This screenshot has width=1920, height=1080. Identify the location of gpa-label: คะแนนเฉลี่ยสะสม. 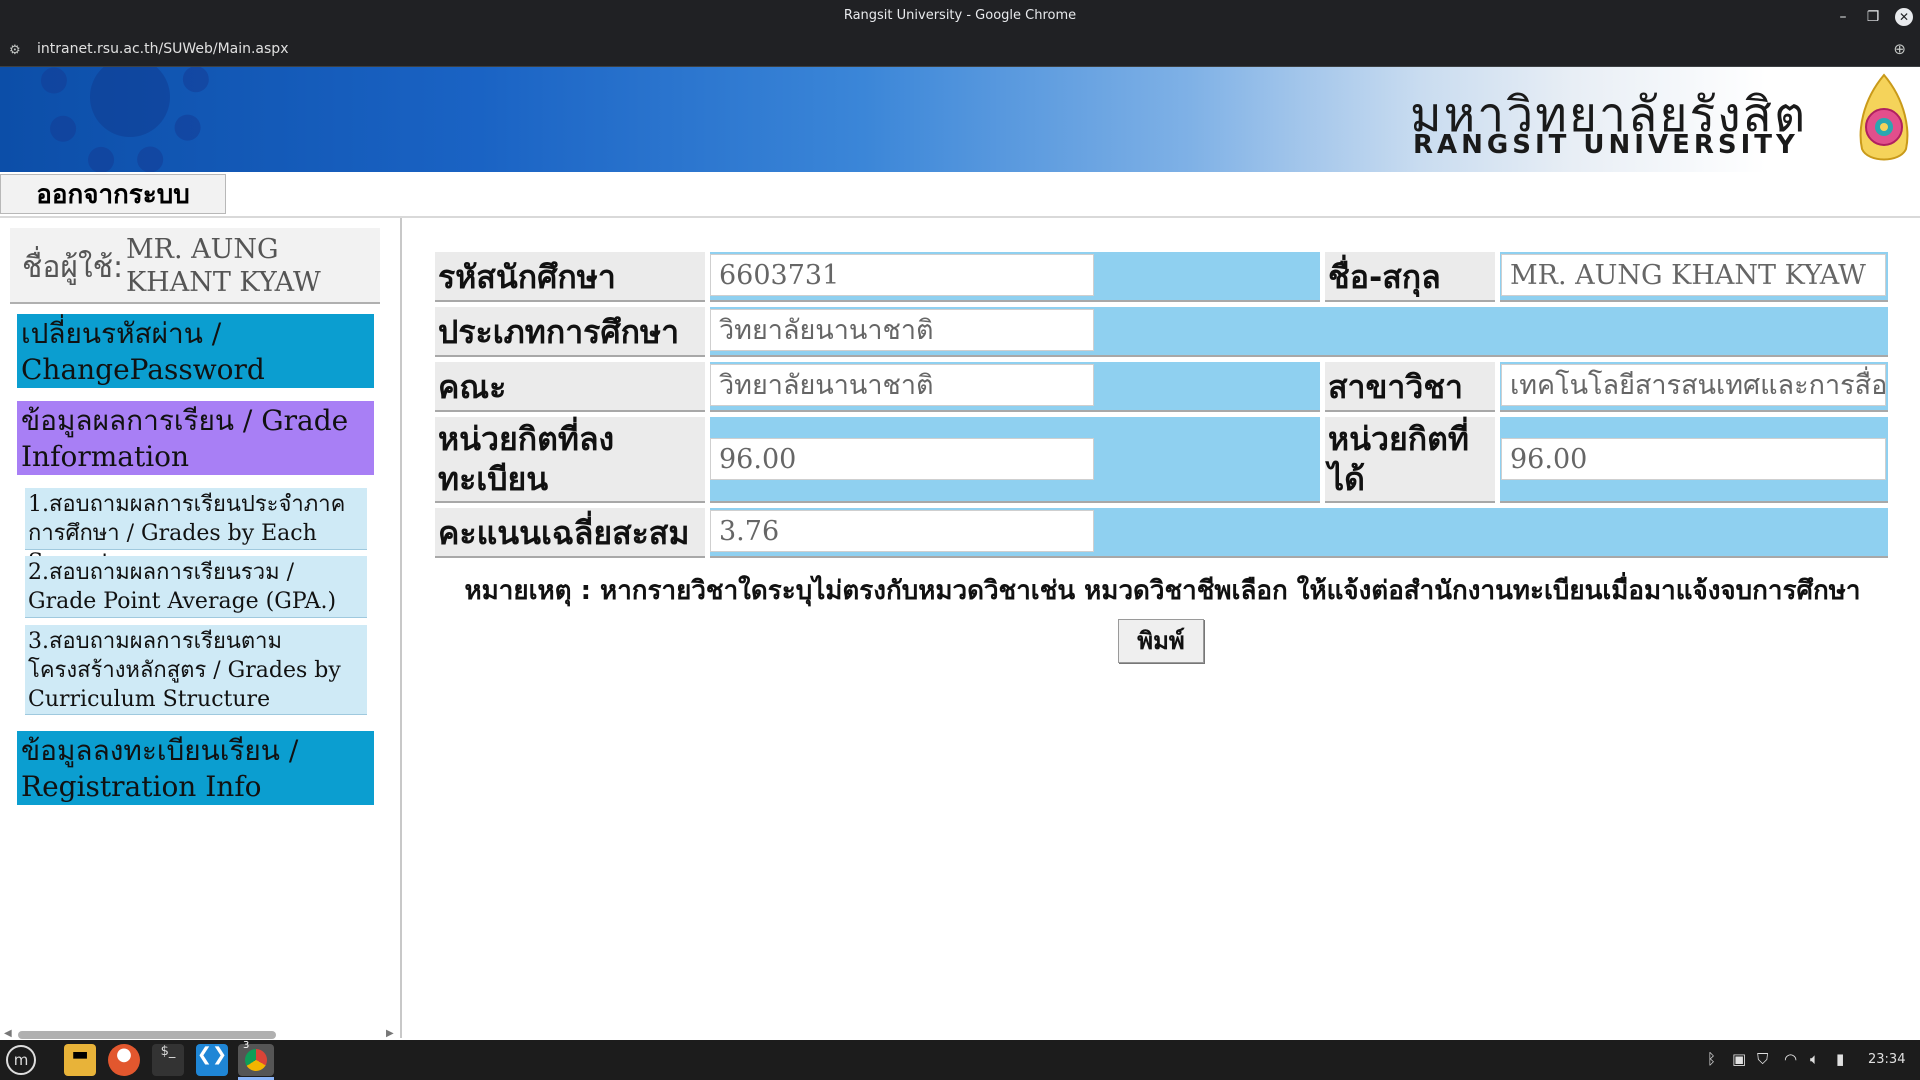
(570, 533).